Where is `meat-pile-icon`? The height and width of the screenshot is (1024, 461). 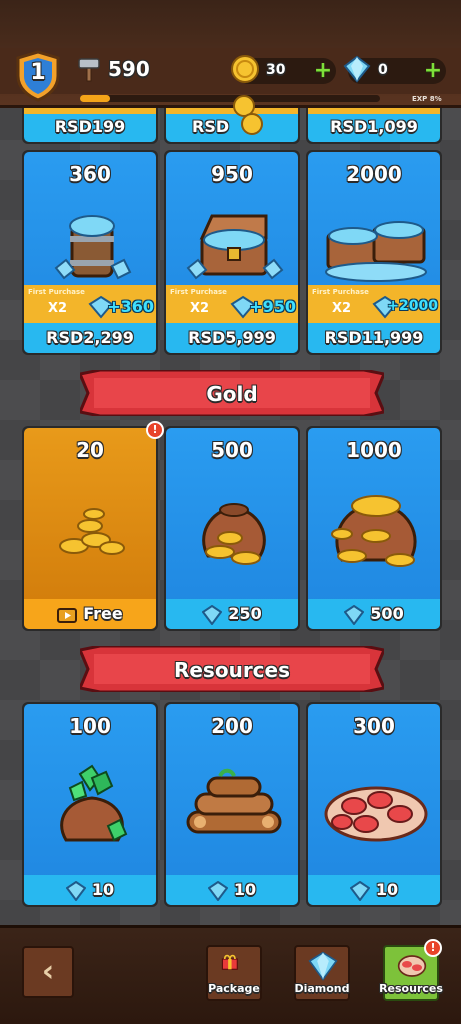 meat-pile-icon is located at coordinates (376, 814).